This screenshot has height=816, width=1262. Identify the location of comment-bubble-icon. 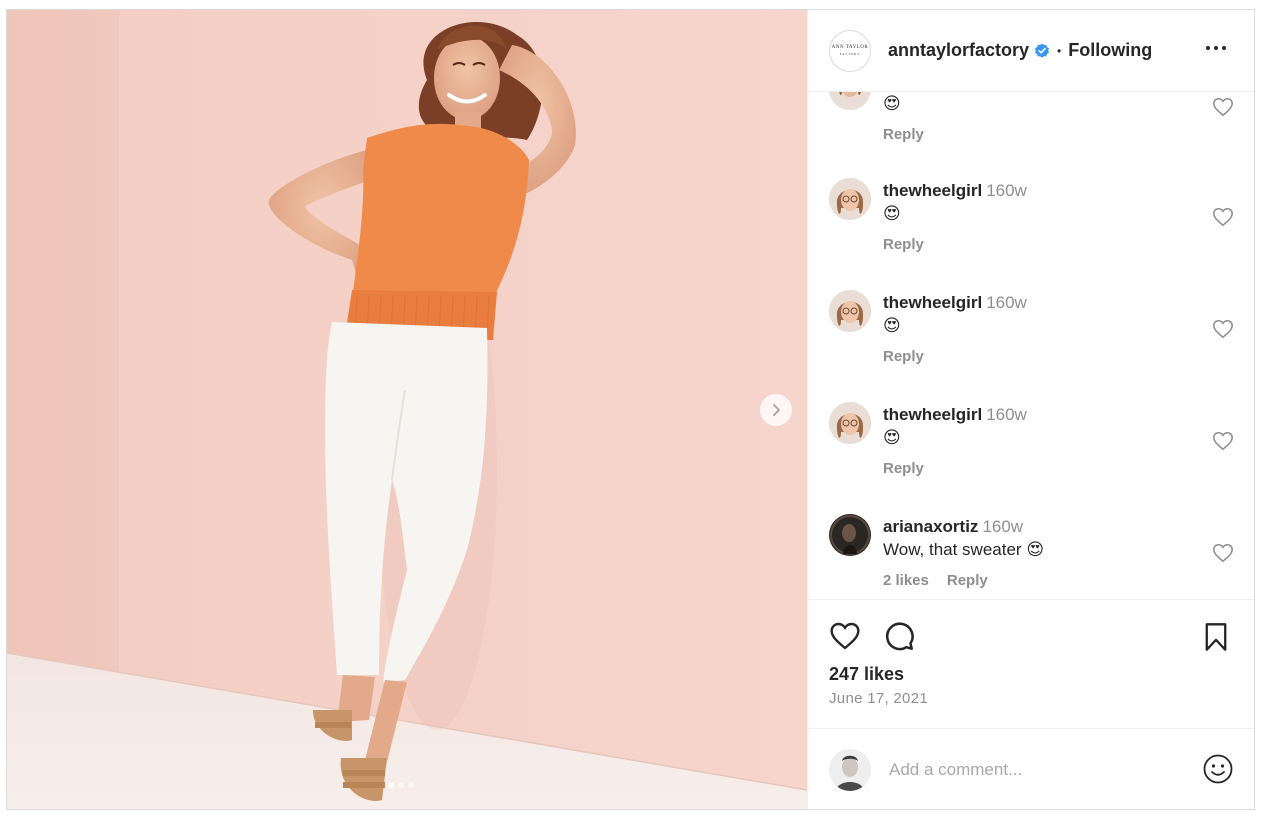
(899, 636).